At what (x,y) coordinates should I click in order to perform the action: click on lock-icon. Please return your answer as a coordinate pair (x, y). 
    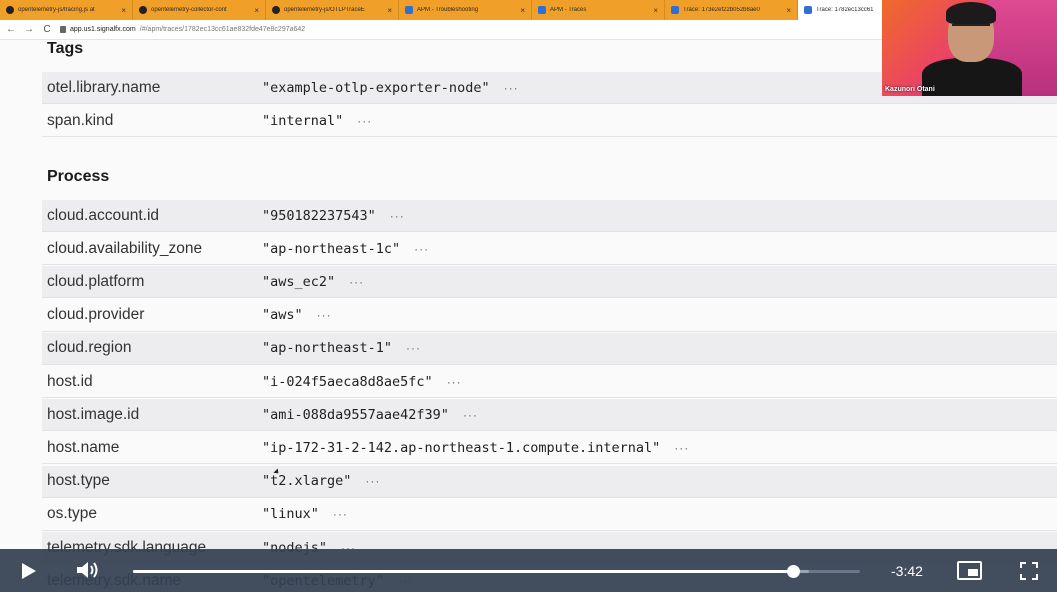
    Looking at the image, I should click on (63, 29).